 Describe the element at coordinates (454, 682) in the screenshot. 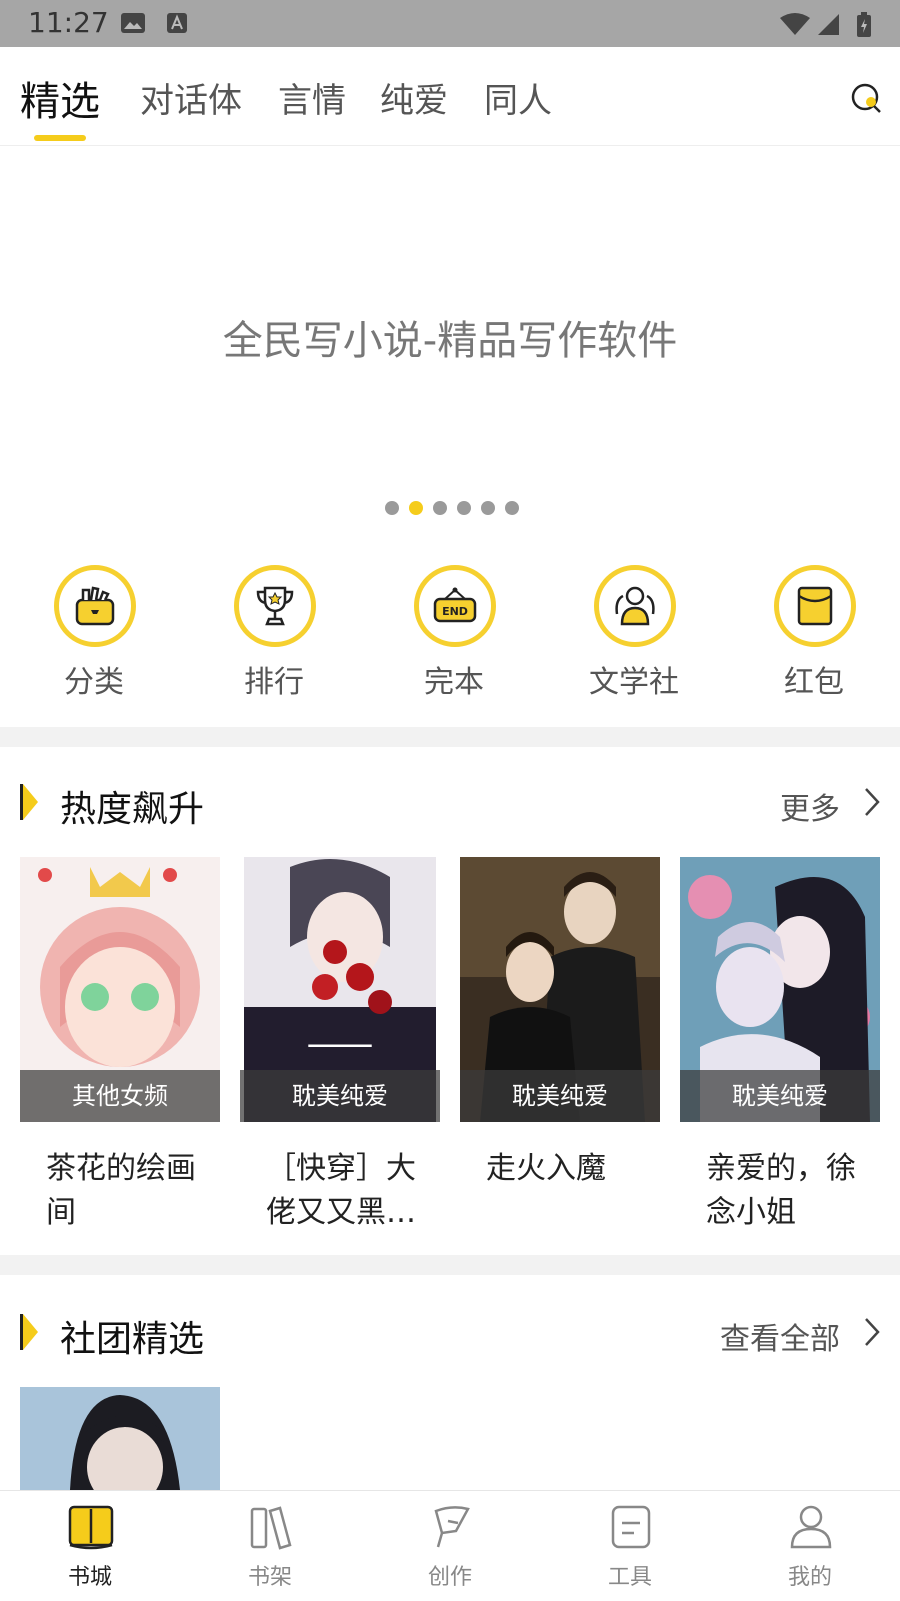

I see `entry-completed-label: 完本` at that location.